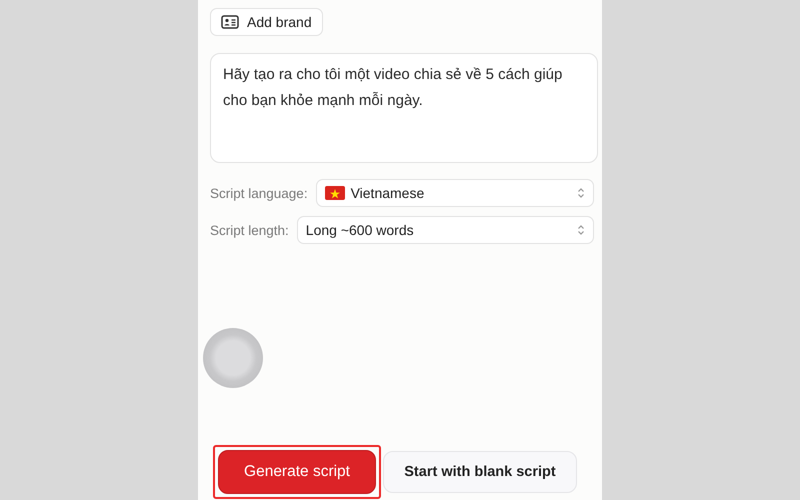  What do you see at coordinates (360, 230) in the screenshot?
I see `setting-value: Long ~600 words` at bounding box center [360, 230].